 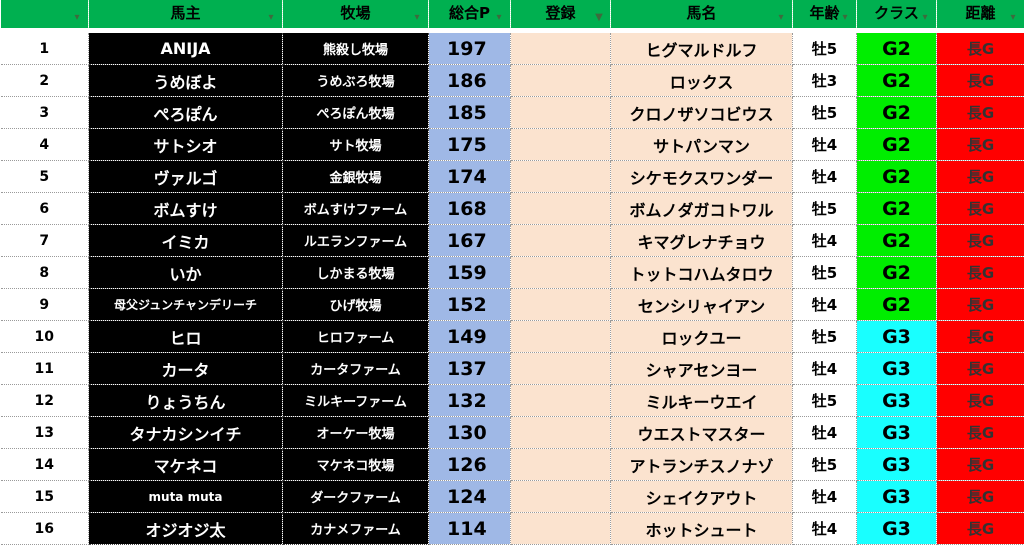 I want to click on cell-ranch: サト牧場, so click(x=355, y=144).